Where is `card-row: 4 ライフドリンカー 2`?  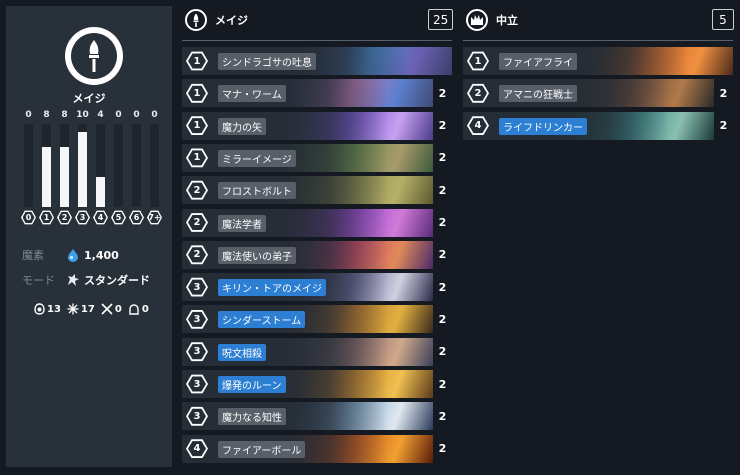
card-row: 4 ライフドリンカー 2 is located at coordinates (598, 125).